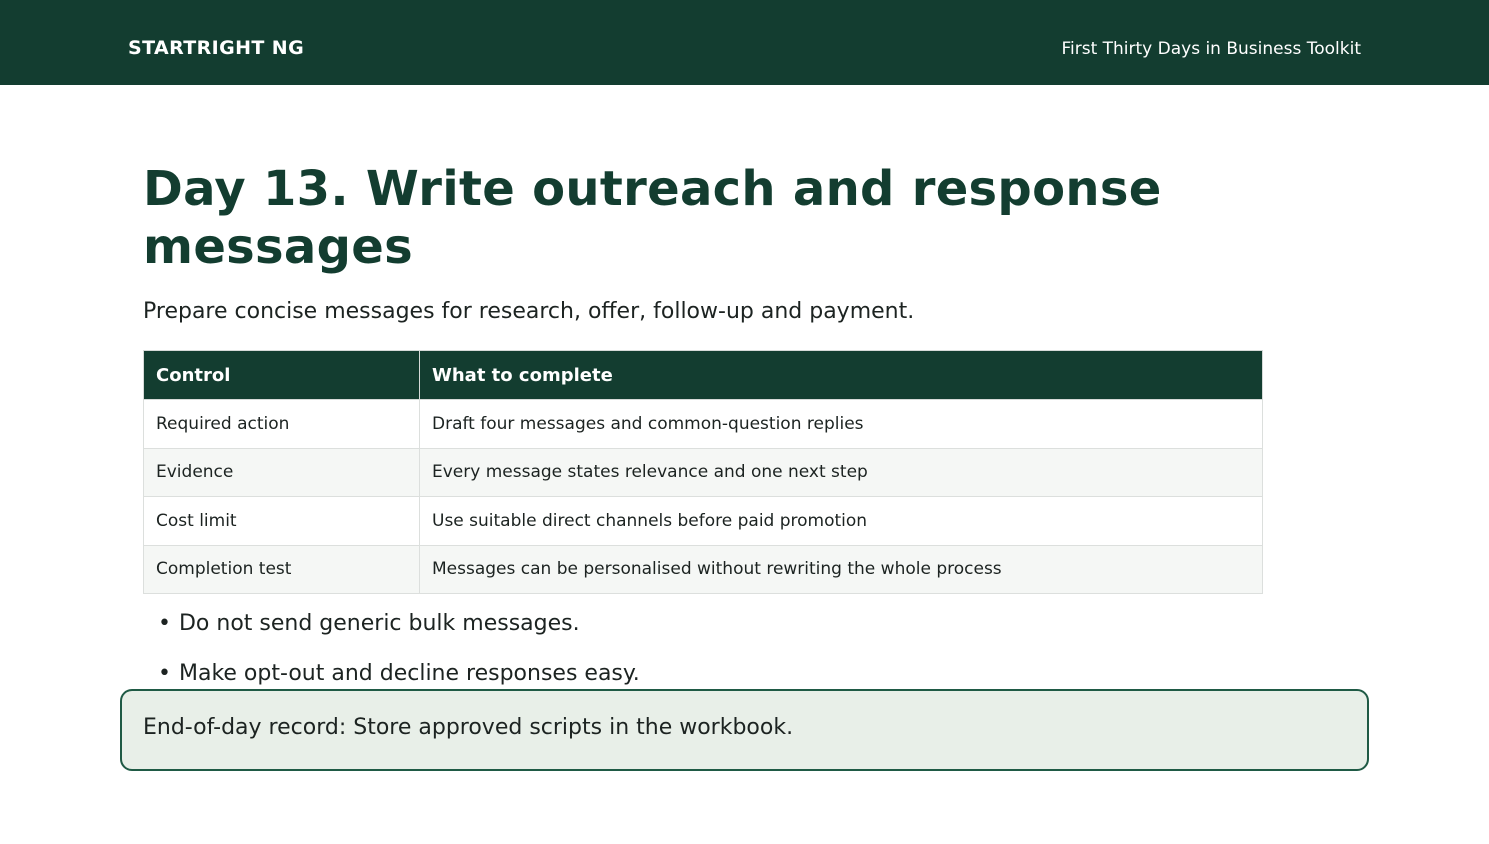 The image size is (1489, 844). What do you see at coordinates (281, 569) in the screenshot?
I see `table-cell-control: Completion test` at bounding box center [281, 569].